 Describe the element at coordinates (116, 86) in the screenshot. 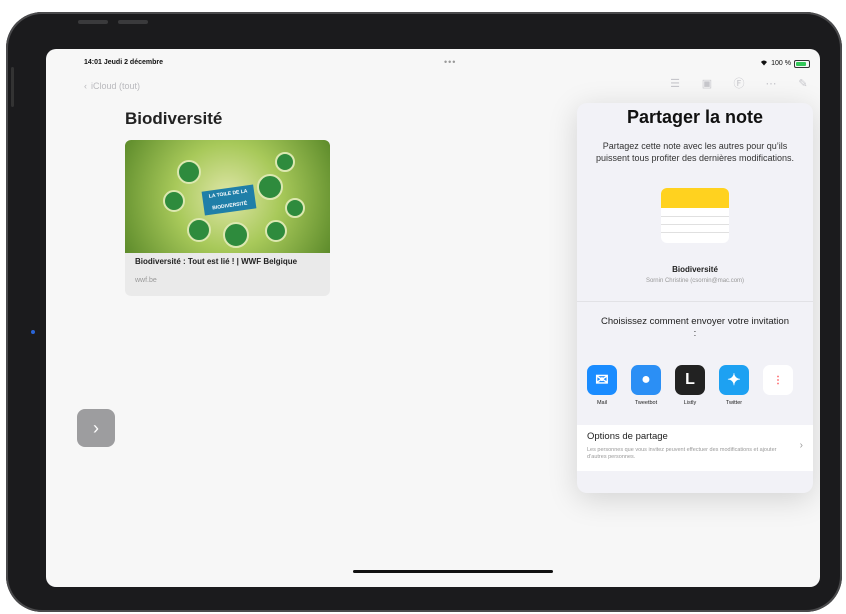

I see `back-label: iCloud (tout)` at that location.